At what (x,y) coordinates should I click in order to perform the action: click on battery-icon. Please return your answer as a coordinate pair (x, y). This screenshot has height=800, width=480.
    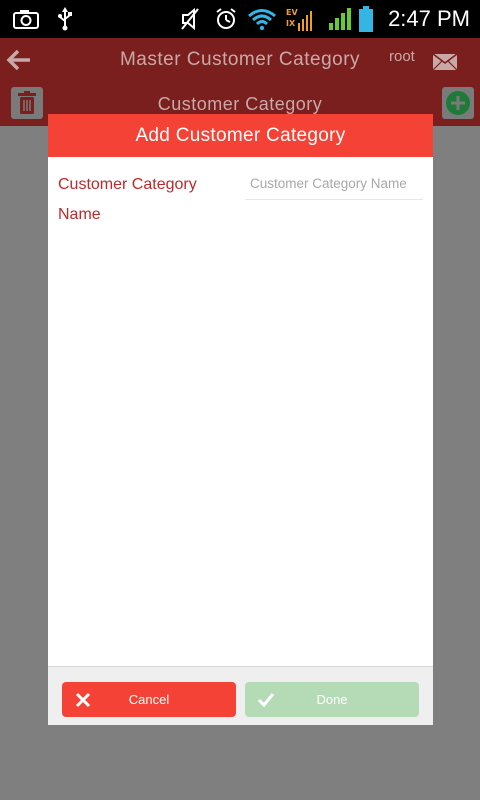
    Looking at the image, I should click on (366, 19).